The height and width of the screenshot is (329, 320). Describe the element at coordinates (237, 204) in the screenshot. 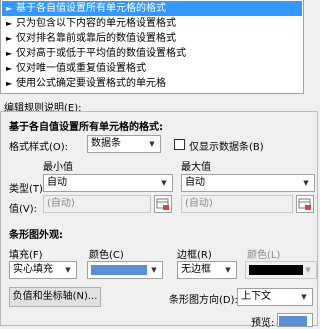

I see `max-value-input: (自动)` at that location.